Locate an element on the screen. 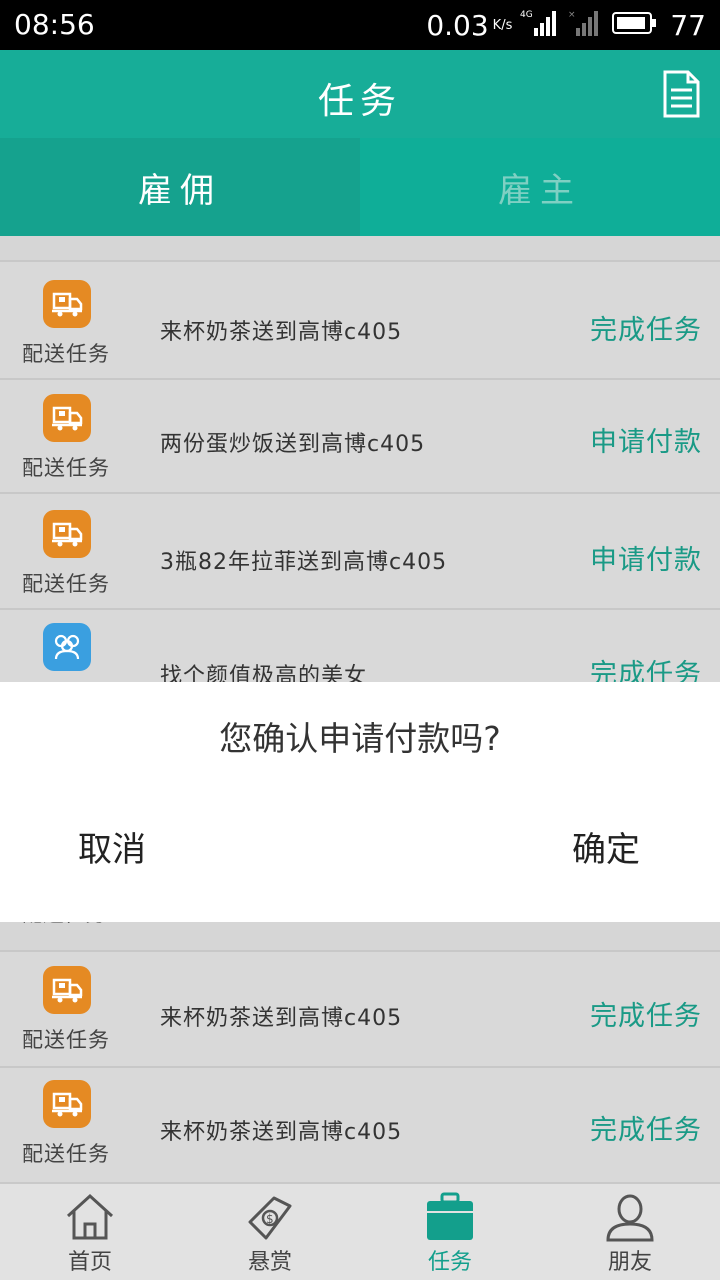  tab-bar: 雇佣 雇主 is located at coordinates (360, 187).